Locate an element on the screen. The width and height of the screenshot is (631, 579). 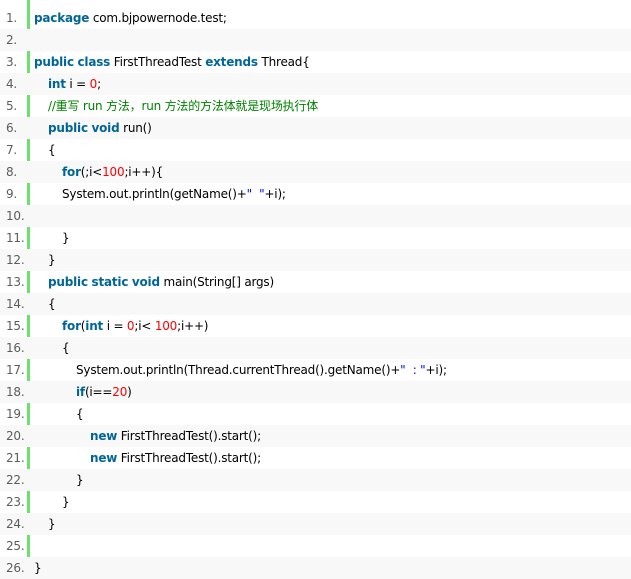
line-number: 16. is located at coordinates (15, 348).